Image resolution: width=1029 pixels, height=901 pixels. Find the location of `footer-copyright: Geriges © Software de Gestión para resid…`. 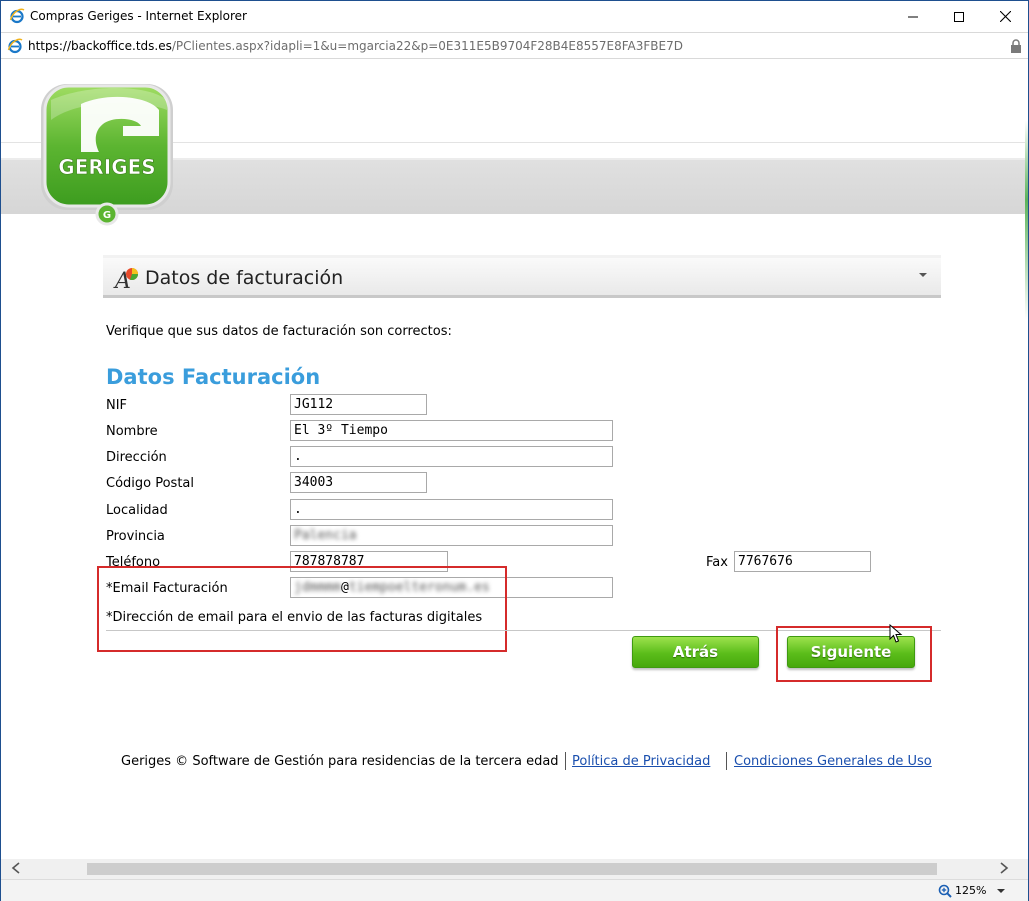

footer-copyright: Geriges © Software de Gestión para resid… is located at coordinates (340, 761).